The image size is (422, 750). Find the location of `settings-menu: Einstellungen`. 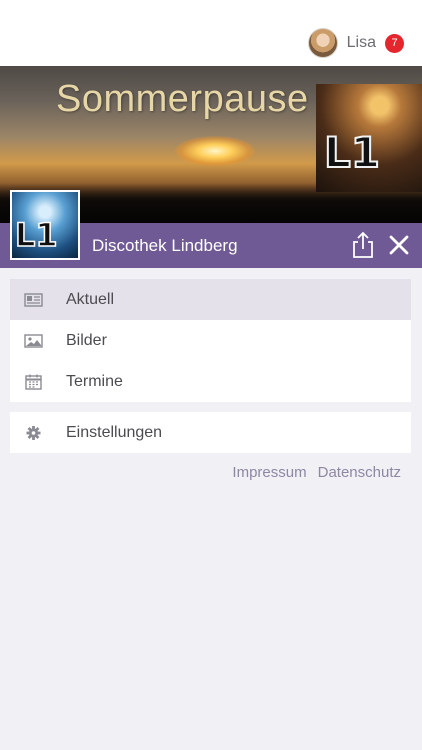

settings-menu: Einstellungen is located at coordinates (210, 432).